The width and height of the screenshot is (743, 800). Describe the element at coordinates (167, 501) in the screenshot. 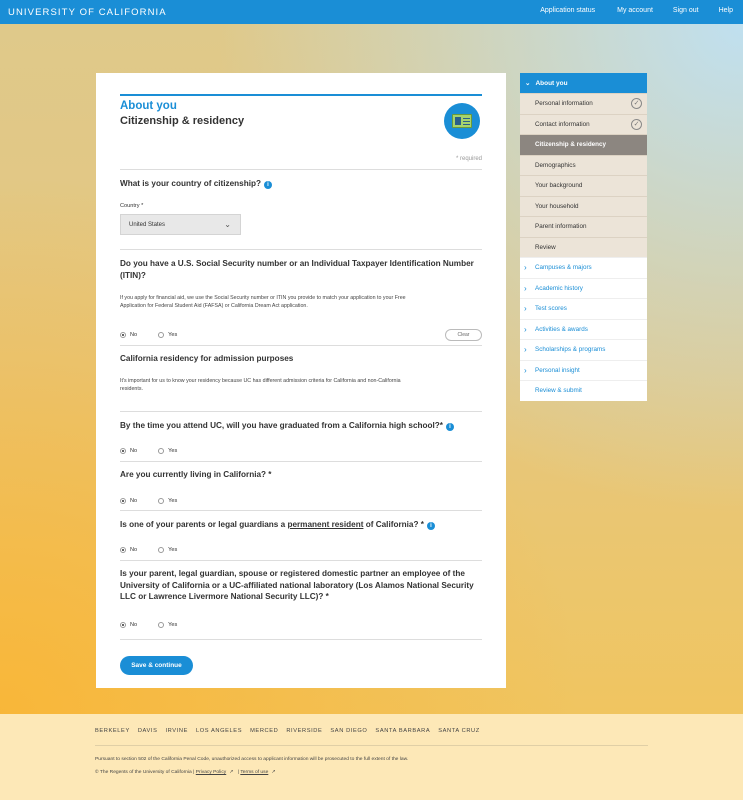

I see `living-yes-option: Yes` at that location.